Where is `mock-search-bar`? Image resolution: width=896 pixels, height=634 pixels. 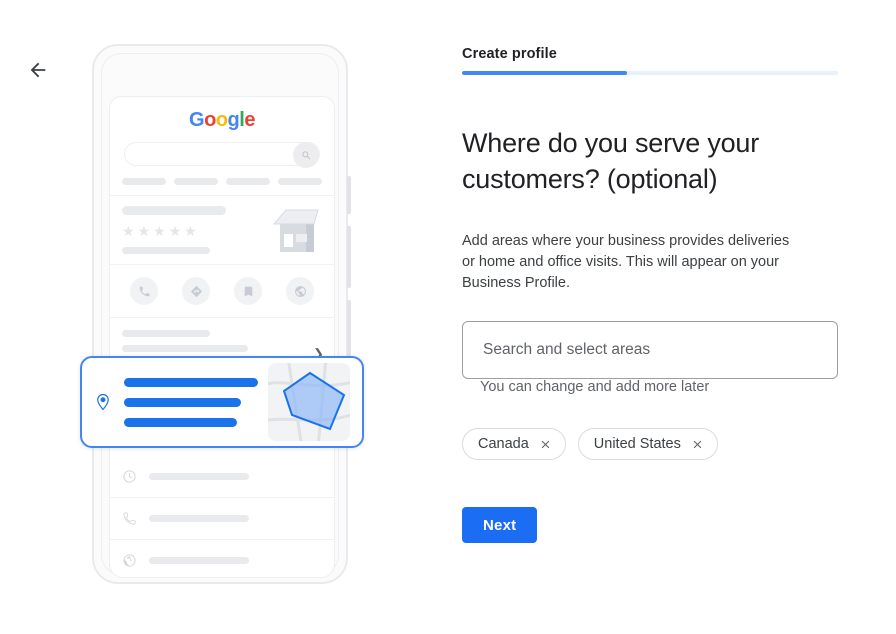
mock-search-bar is located at coordinates (222, 155).